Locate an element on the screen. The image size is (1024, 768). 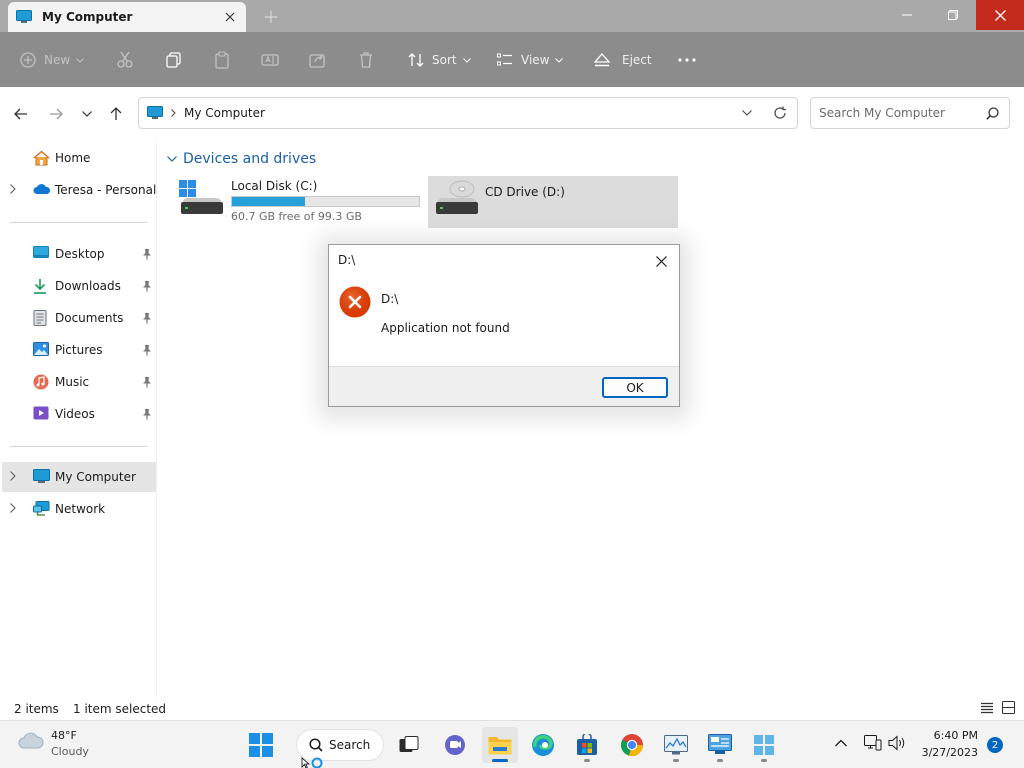
sidebar-item-downloads: Downloads is located at coordinates (80, 286).